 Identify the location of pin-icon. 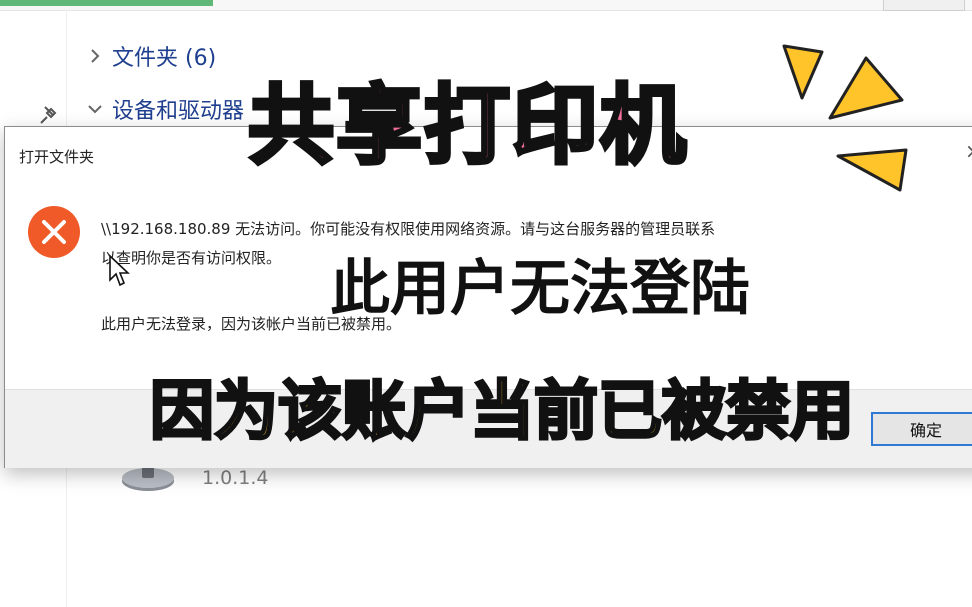
(49, 115).